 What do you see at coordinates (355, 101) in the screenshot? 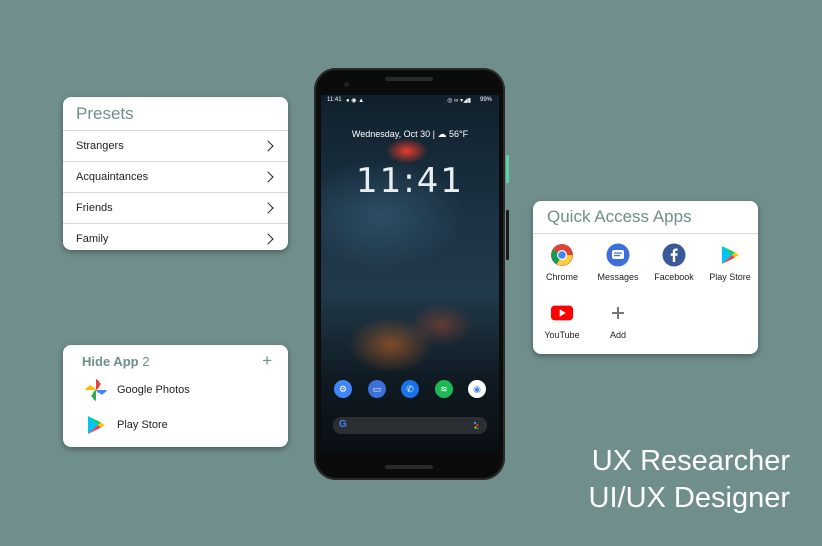
I see `notification-icons: ● ◉ ▲` at bounding box center [355, 101].